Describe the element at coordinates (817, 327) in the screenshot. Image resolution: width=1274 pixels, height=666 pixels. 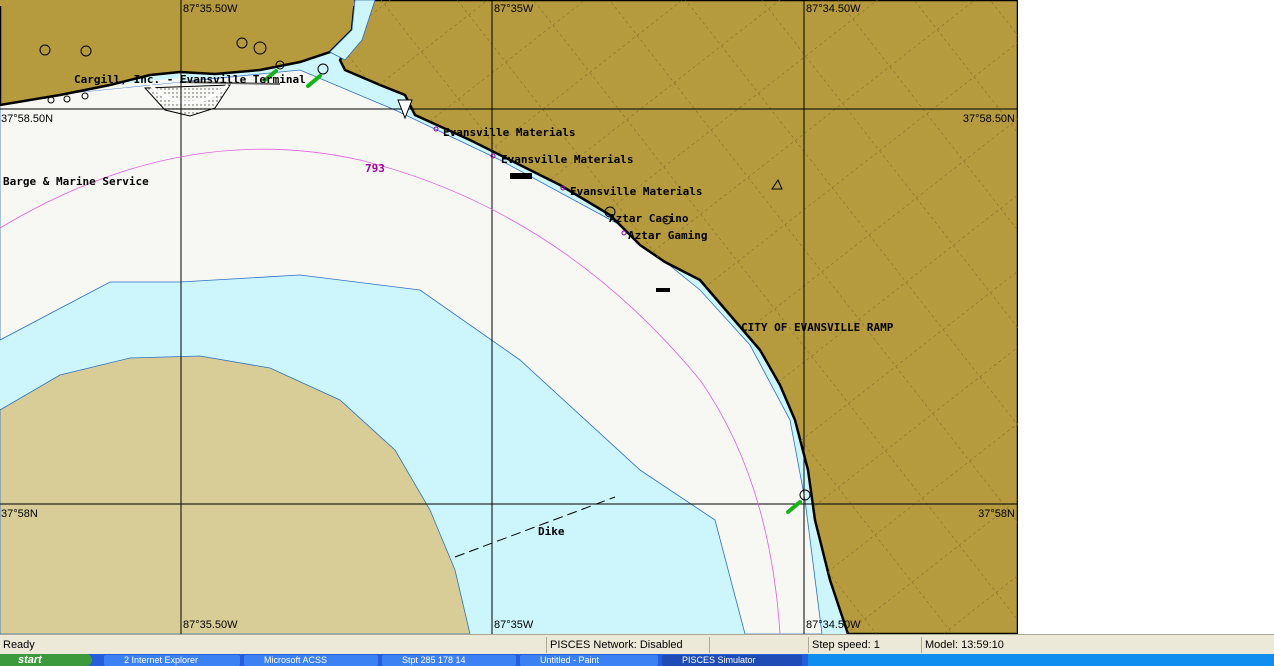
I see `label-city-ramp: CITY OF EVANSVILLE RAMP` at that location.